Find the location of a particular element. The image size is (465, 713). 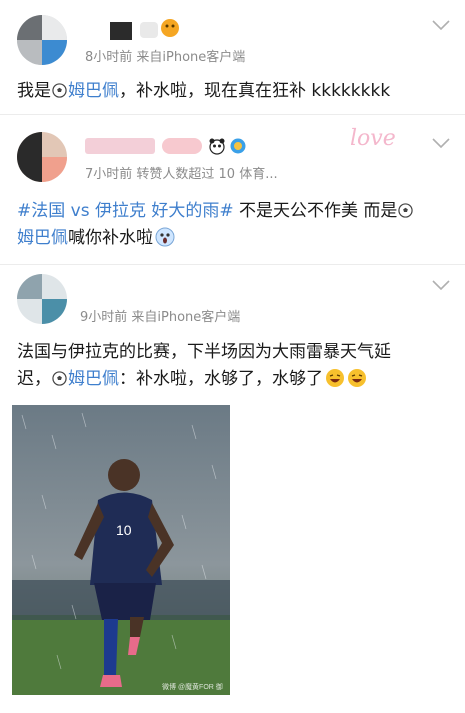

text-segment: 迟， is located at coordinates (34, 379).